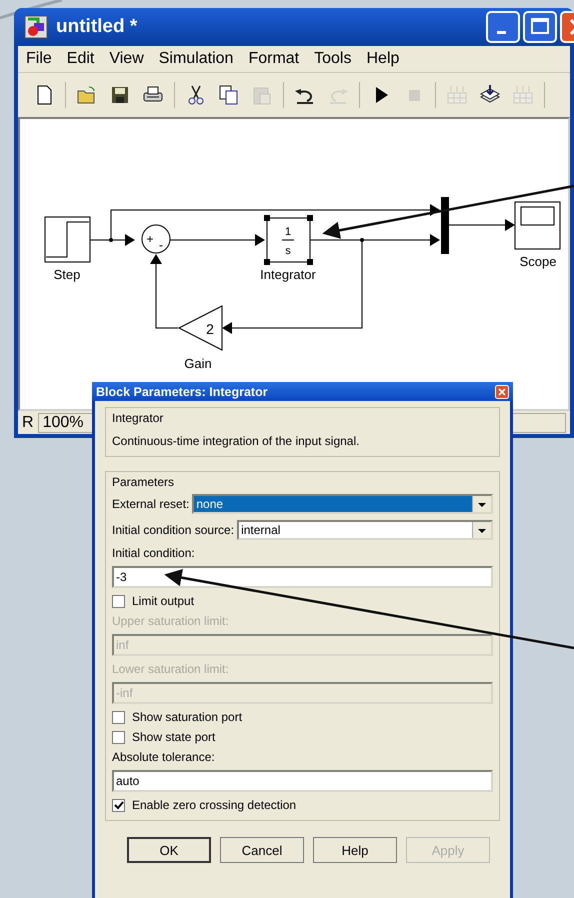 The width and height of the screenshot is (574, 898). What do you see at coordinates (355, 850) in the screenshot?
I see `dialog-button: Help` at bounding box center [355, 850].